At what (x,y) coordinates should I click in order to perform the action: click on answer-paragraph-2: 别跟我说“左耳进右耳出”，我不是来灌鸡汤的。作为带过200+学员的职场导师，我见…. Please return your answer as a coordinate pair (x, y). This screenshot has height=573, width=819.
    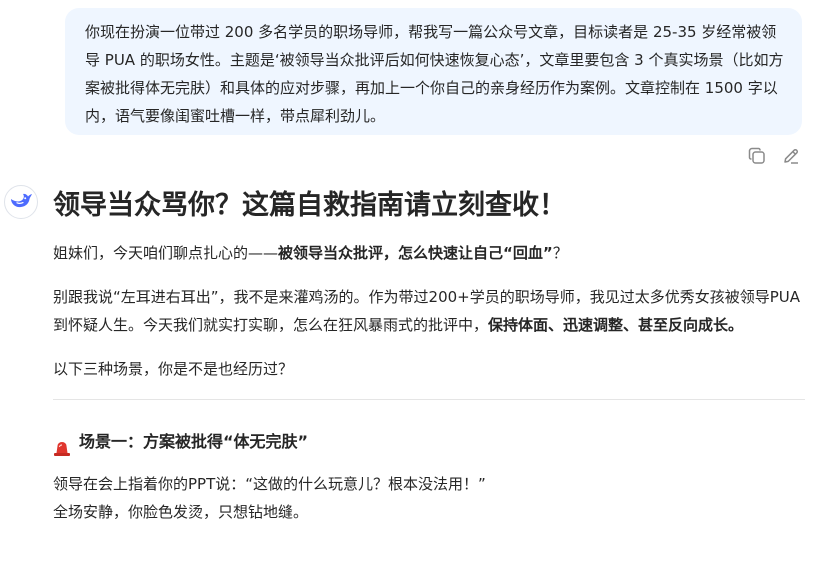
    Looking at the image, I should click on (429, 311).